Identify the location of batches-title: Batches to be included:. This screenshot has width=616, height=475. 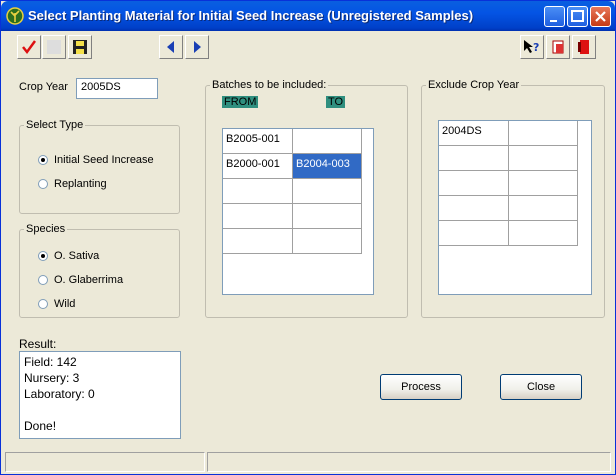
(269, 85).